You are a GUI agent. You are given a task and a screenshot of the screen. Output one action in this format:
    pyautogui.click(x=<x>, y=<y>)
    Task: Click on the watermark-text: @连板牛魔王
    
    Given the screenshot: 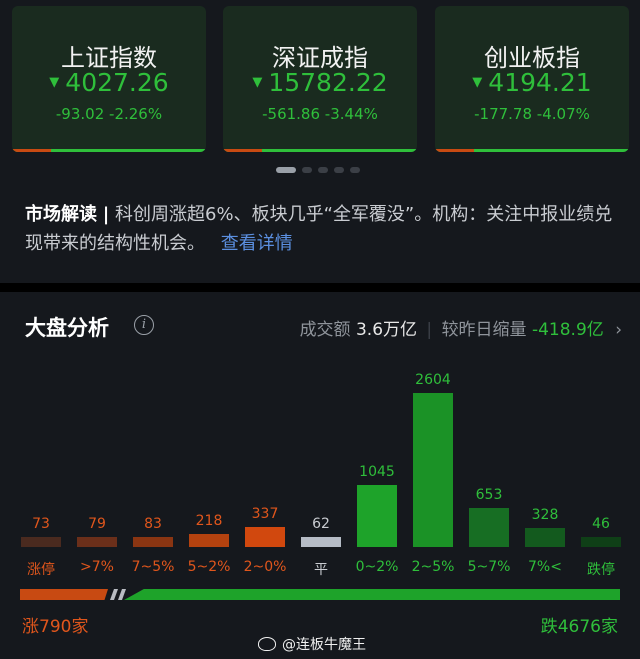 What is the action you would take?
    pyautogui.click(x=324, y=645)
    